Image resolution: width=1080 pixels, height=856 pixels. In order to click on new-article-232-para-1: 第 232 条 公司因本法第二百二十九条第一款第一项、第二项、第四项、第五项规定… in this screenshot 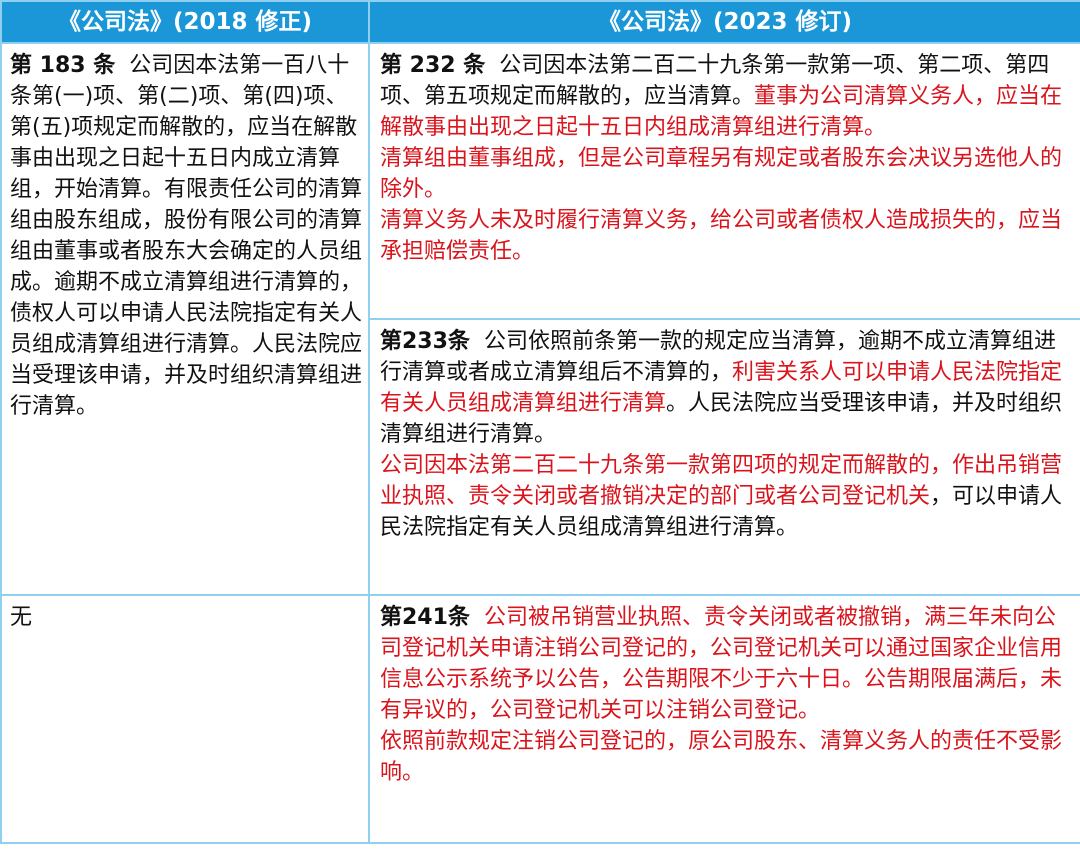, I will do `click(727, 96)`.